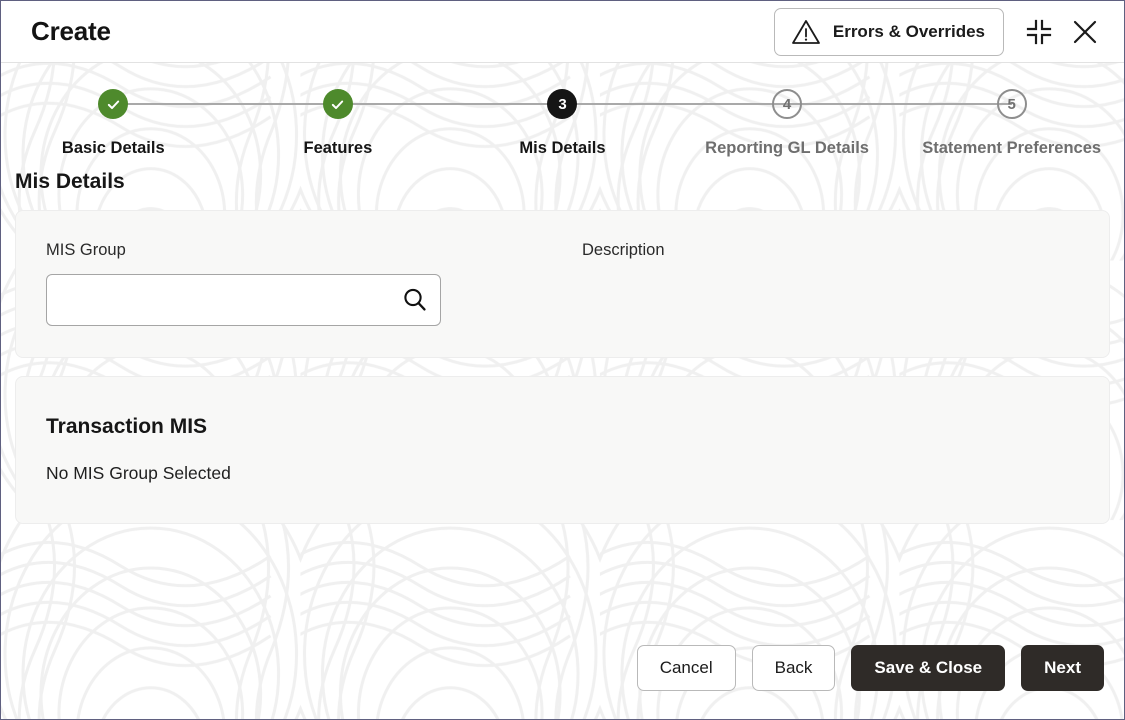 This screenshot has height=720, width=1125. I want to click on errors-and-overrides-label: Errors & Overrides, so click(908, 31).